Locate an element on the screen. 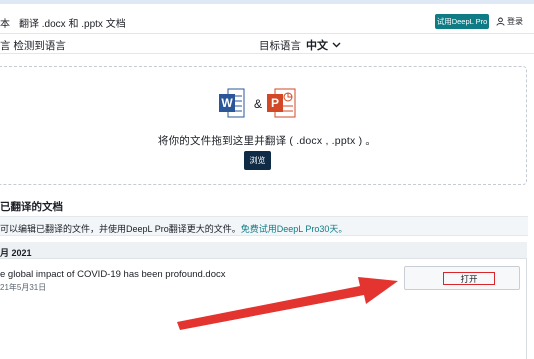 The width and height of the screenshot is (534, 359). svg-text: P is located at coordinates (275, 103).